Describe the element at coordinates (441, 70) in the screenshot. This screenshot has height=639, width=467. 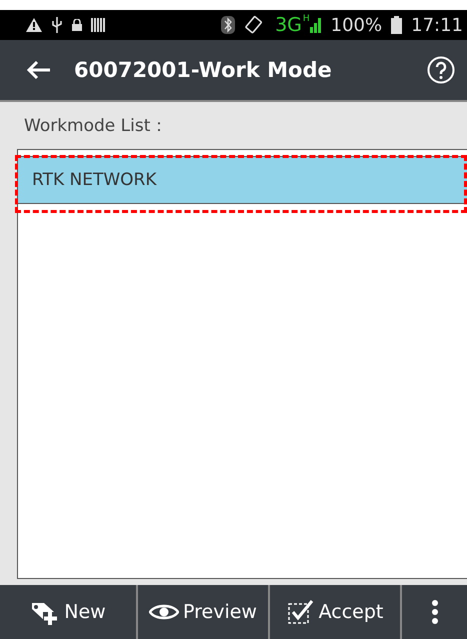
I see `help-button` at that location.